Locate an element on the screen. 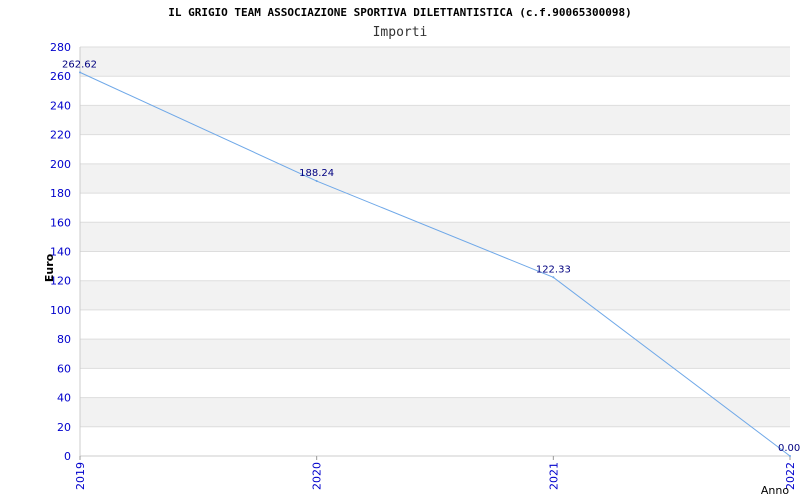 Image resolution: width=800 pixels, height=500 pixels. y-tick-label: 80 is located at coordinates (64, 339).